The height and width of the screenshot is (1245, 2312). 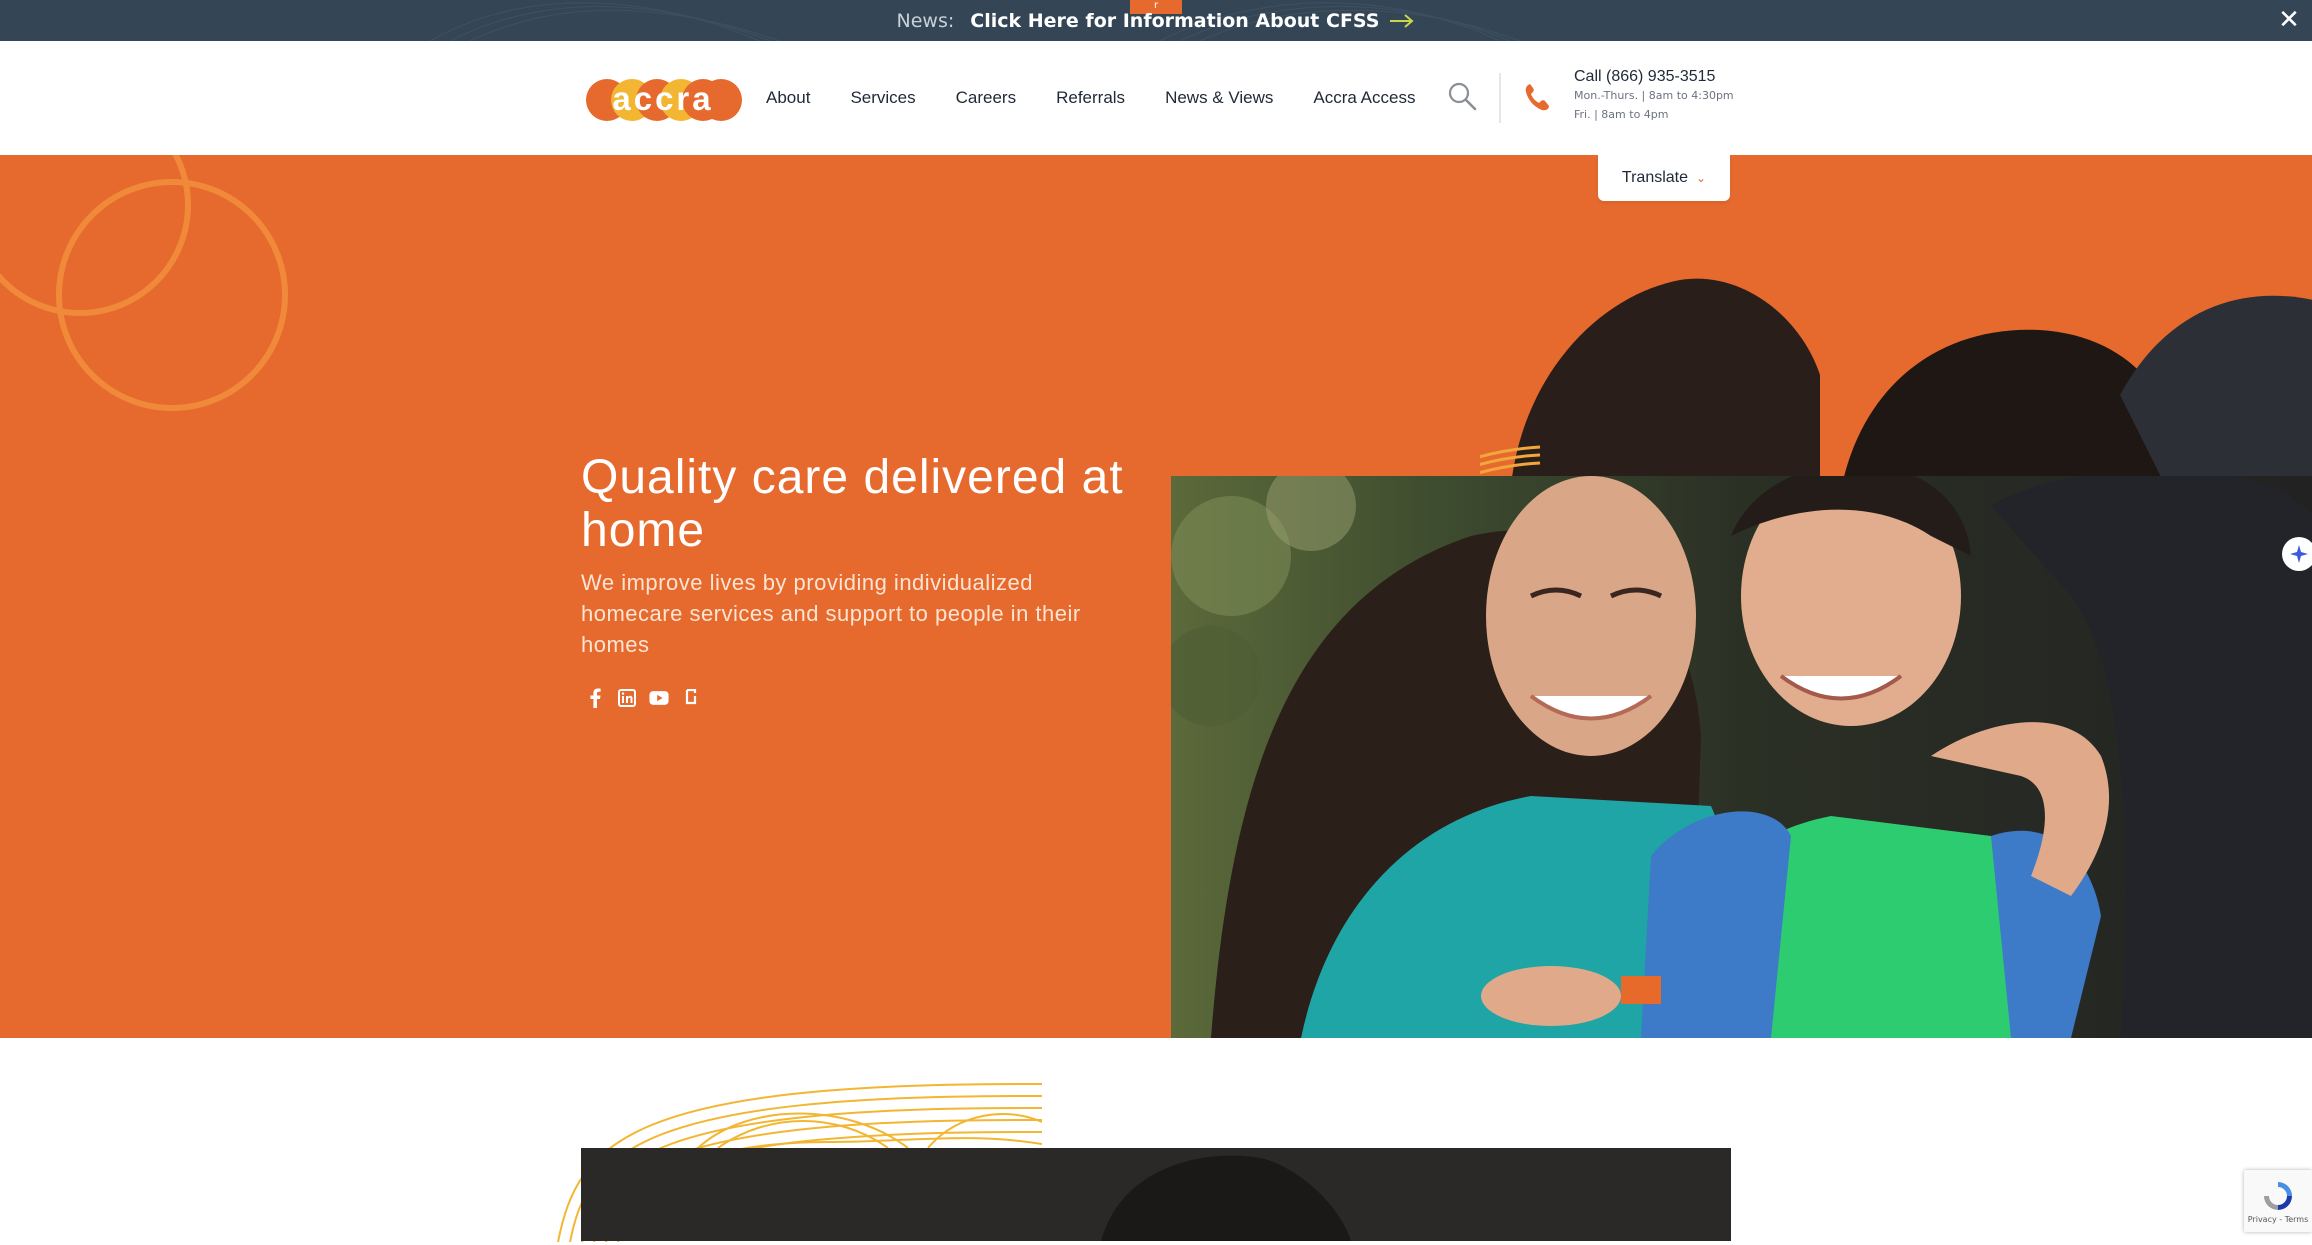 I want to click on recaptcha-icon, so click(x=2278, y=1195).